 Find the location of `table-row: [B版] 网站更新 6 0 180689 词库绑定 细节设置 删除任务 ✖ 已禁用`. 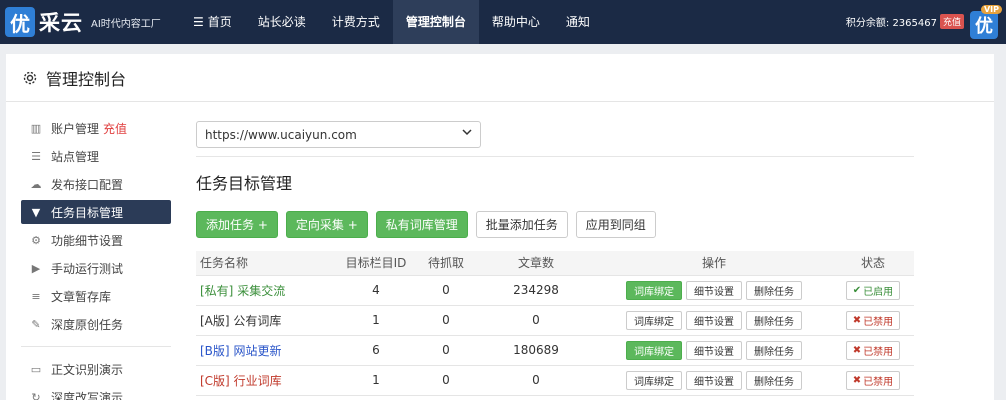

table-row: [B版] 网站更新 6 0 180689 词库绑定 细节设置 删除任务 ✖ 已禁用 is located at coordinates (555, 350).